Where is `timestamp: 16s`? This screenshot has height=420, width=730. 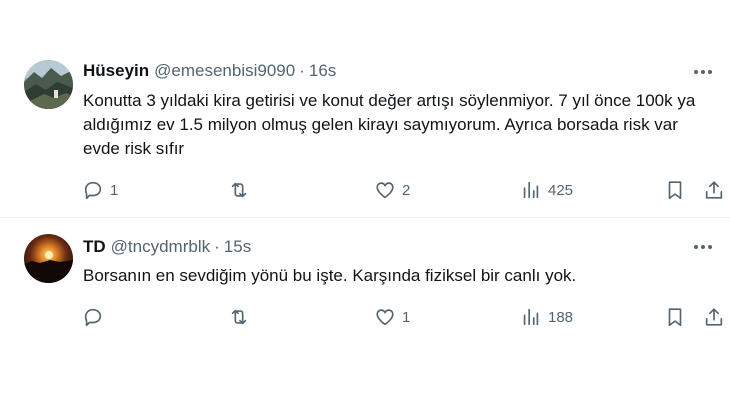
timestamp: 16s is located at coordinates (322, 71).